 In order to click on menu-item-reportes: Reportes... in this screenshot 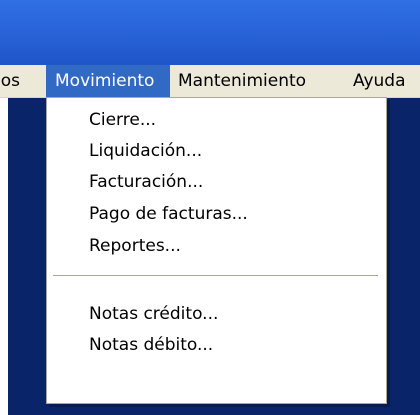, I will do `click(216, 246)`.